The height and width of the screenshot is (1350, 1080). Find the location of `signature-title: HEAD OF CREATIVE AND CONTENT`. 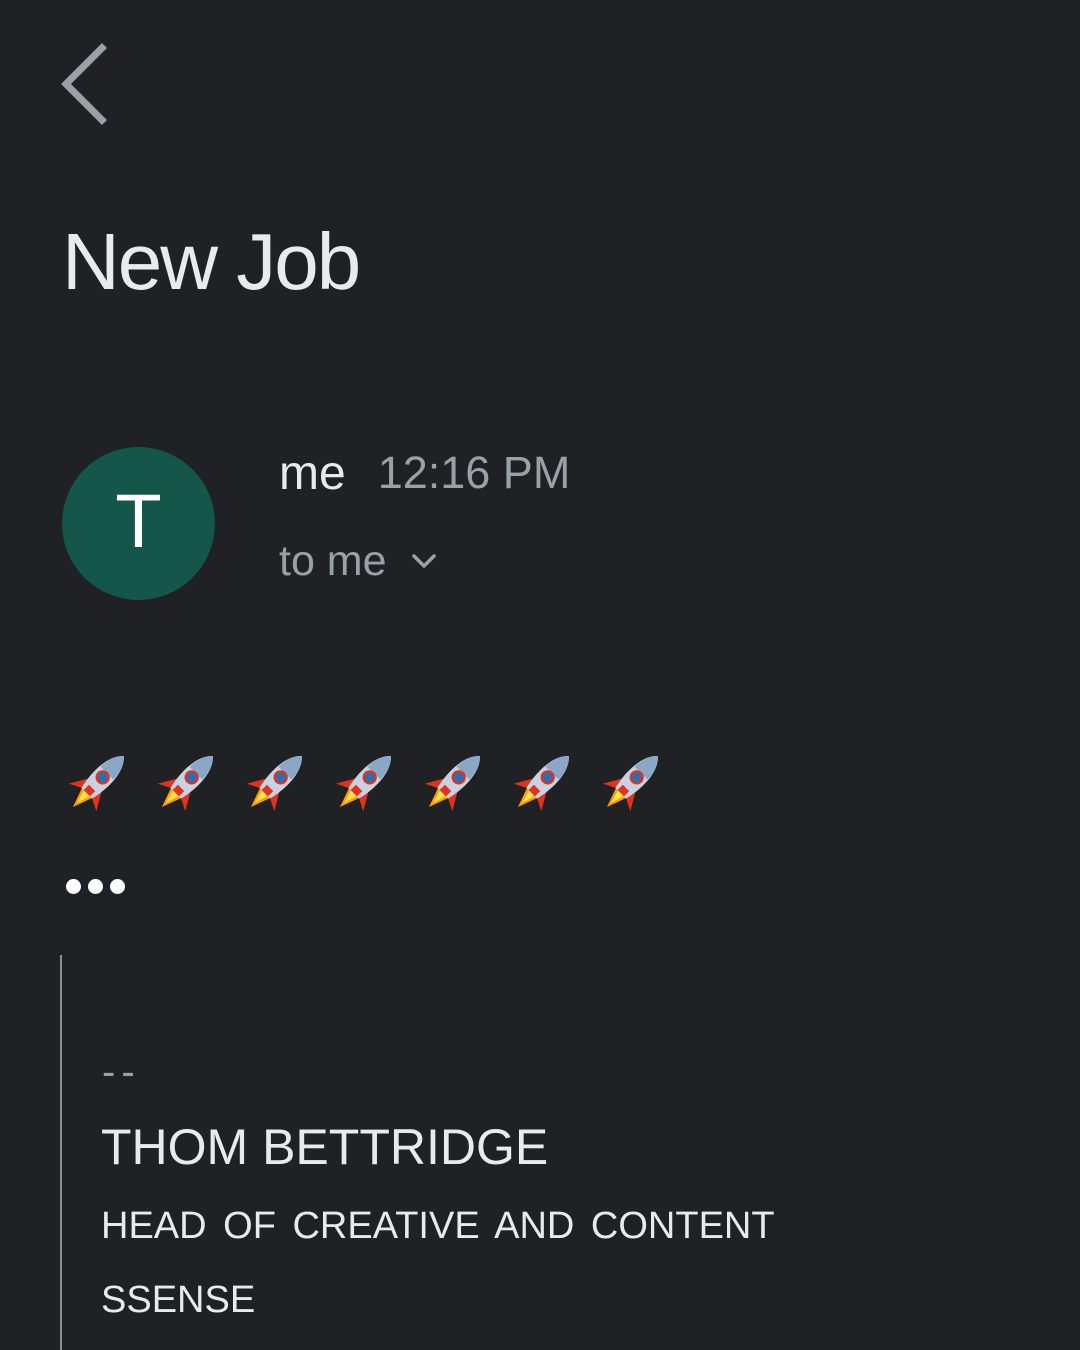

signature-title: HEAD OF CREATIVE AND CONTENT is located at coordinates (438, 1226).